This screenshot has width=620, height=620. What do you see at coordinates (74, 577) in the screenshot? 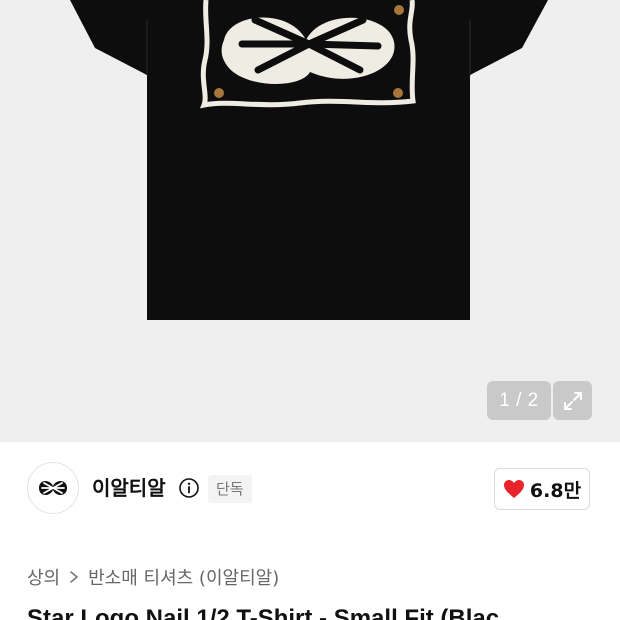
I see `chevron-right-icon` at bounding box center [74, 577].